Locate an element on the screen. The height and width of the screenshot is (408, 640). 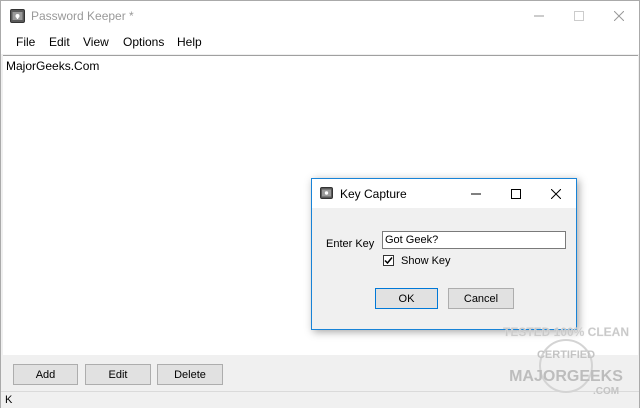
watermark-line4: .COM is located at coordinates (606, 391).